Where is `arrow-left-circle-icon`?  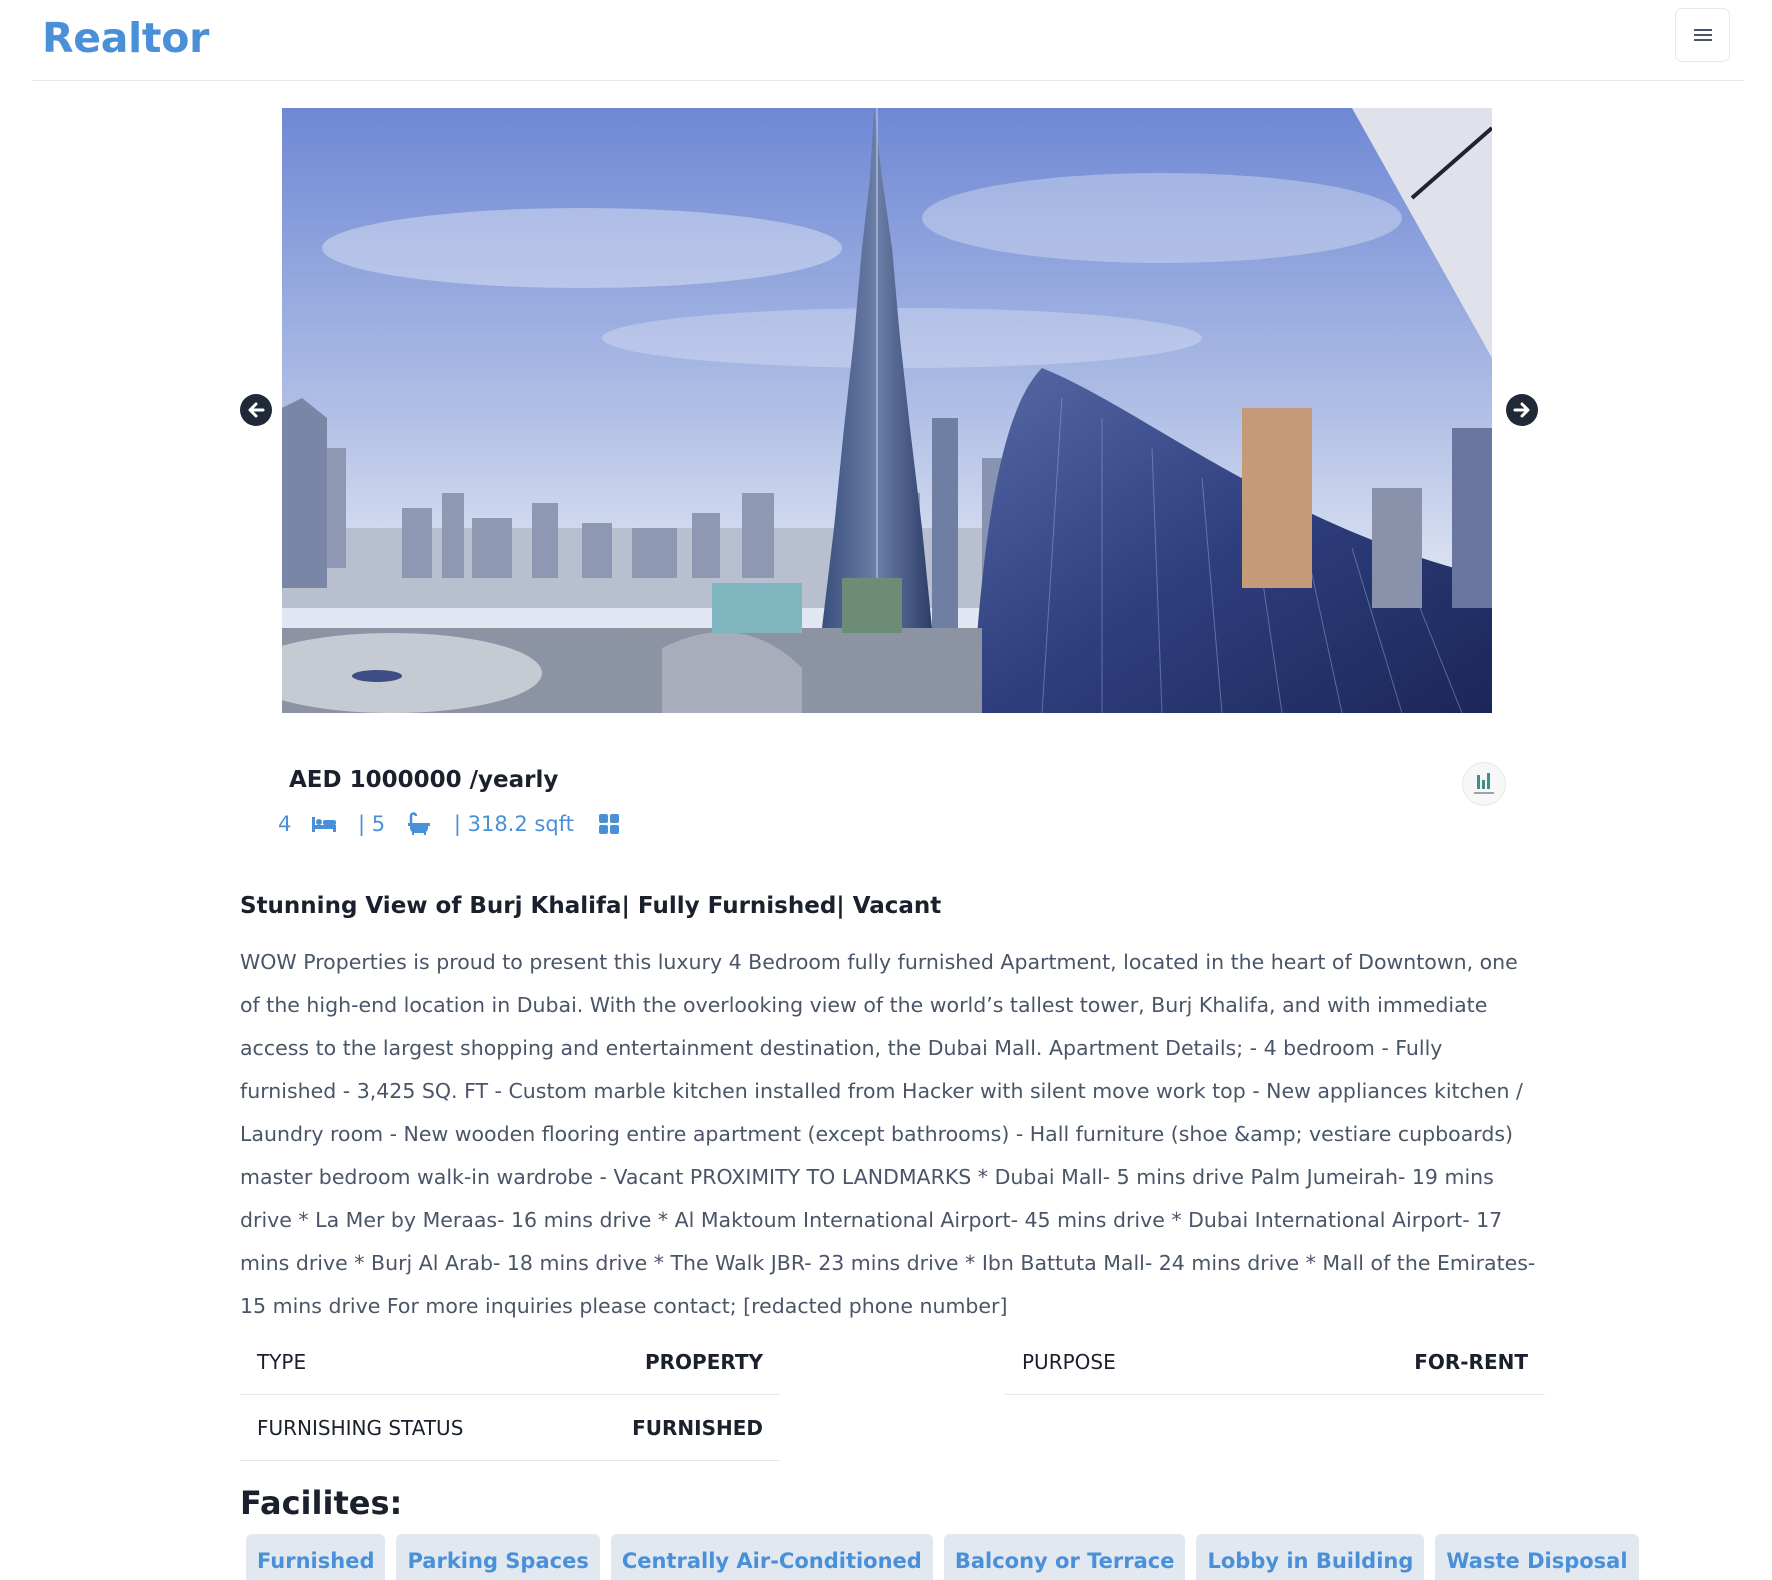 arrow-left-circle-icon is located at coordinates (256, 410).